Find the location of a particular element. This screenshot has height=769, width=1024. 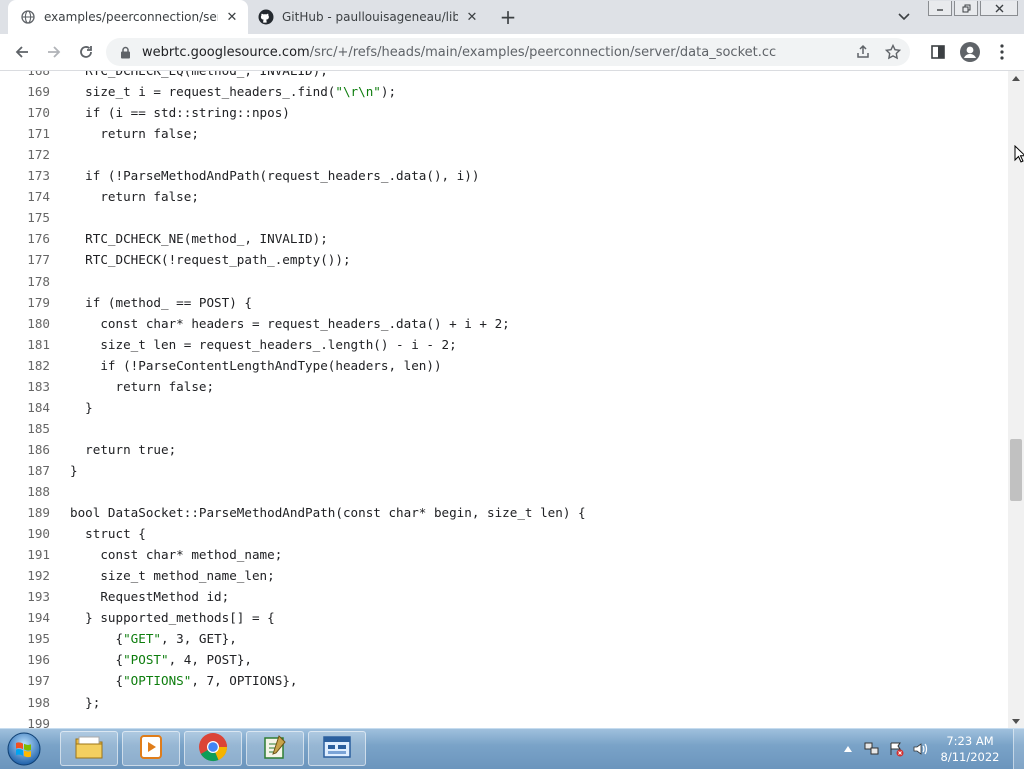

code-line: 199 is located at coordinates (504, 720).